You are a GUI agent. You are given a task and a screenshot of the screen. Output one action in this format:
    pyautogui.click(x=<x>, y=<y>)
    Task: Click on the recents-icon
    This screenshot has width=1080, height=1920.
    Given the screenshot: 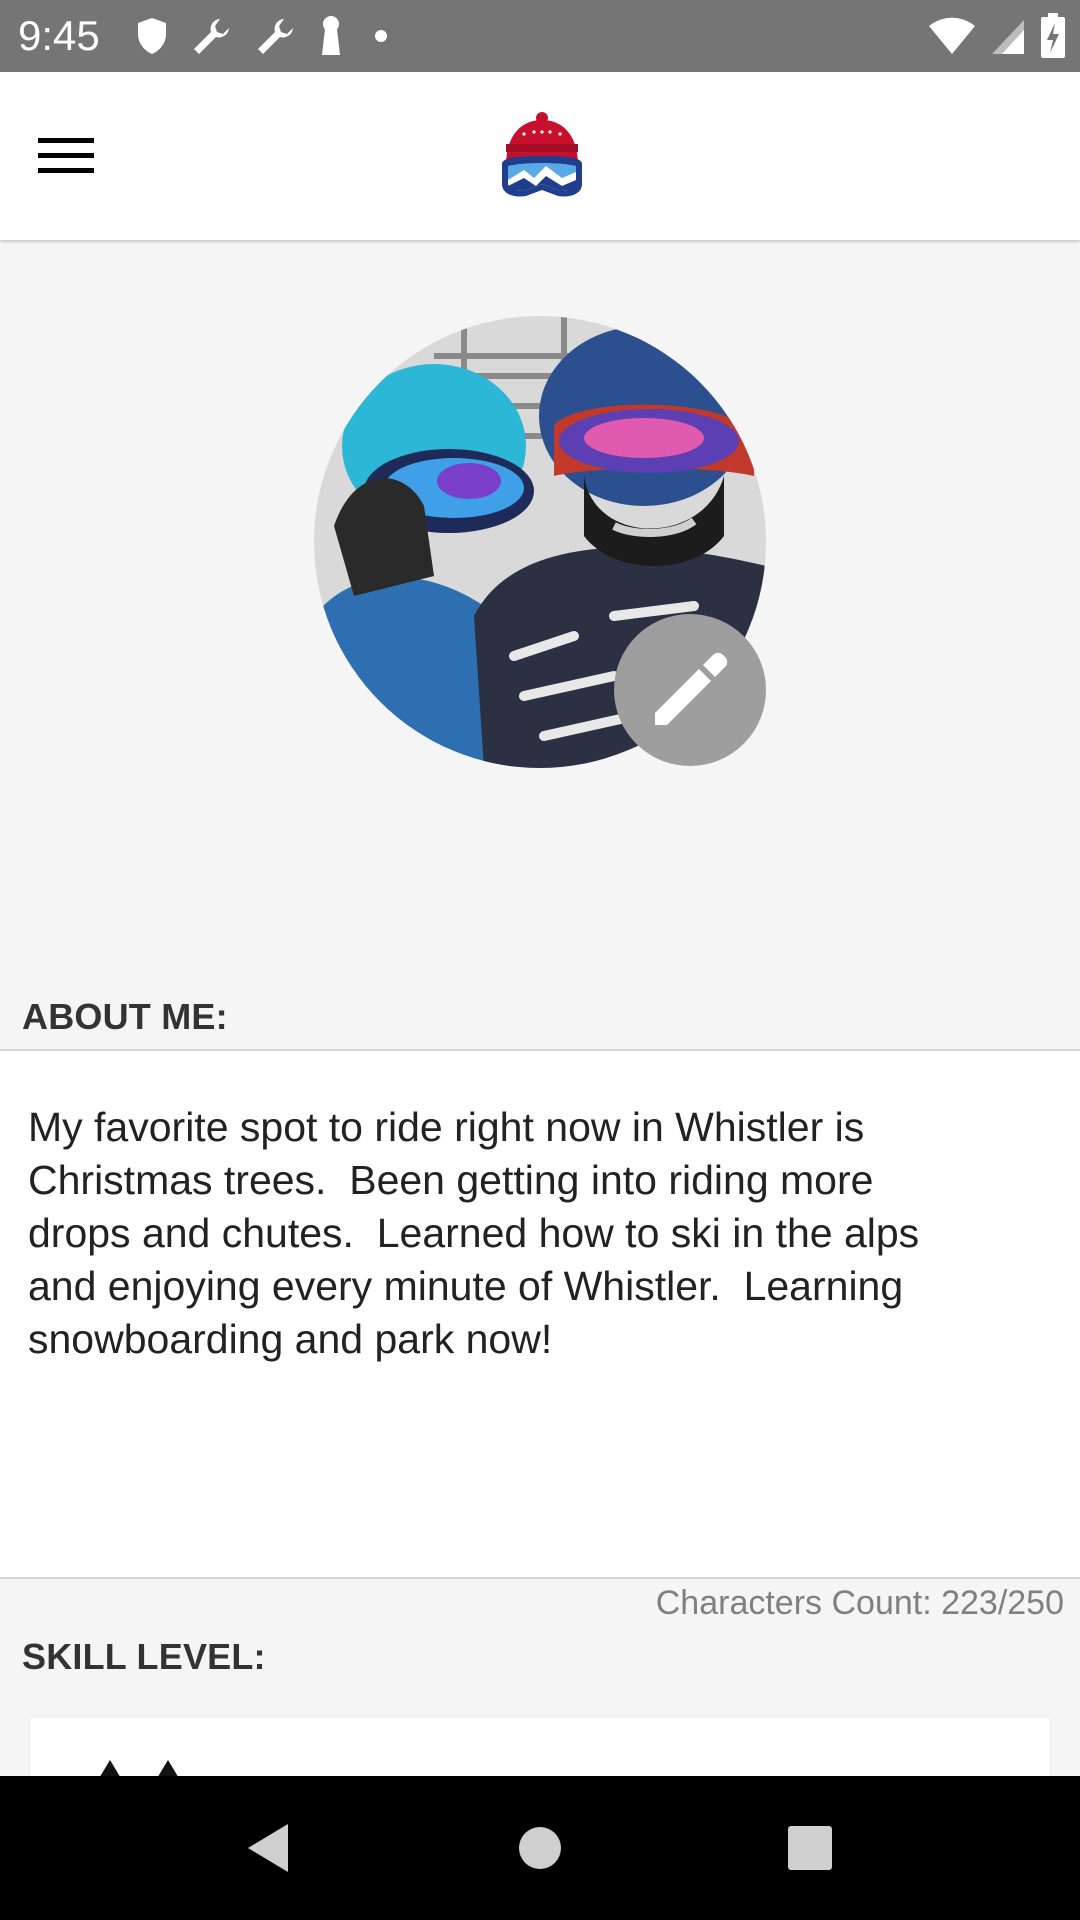 What is the action you would take?
    pyautogui.click(x=810, y=1848)
    